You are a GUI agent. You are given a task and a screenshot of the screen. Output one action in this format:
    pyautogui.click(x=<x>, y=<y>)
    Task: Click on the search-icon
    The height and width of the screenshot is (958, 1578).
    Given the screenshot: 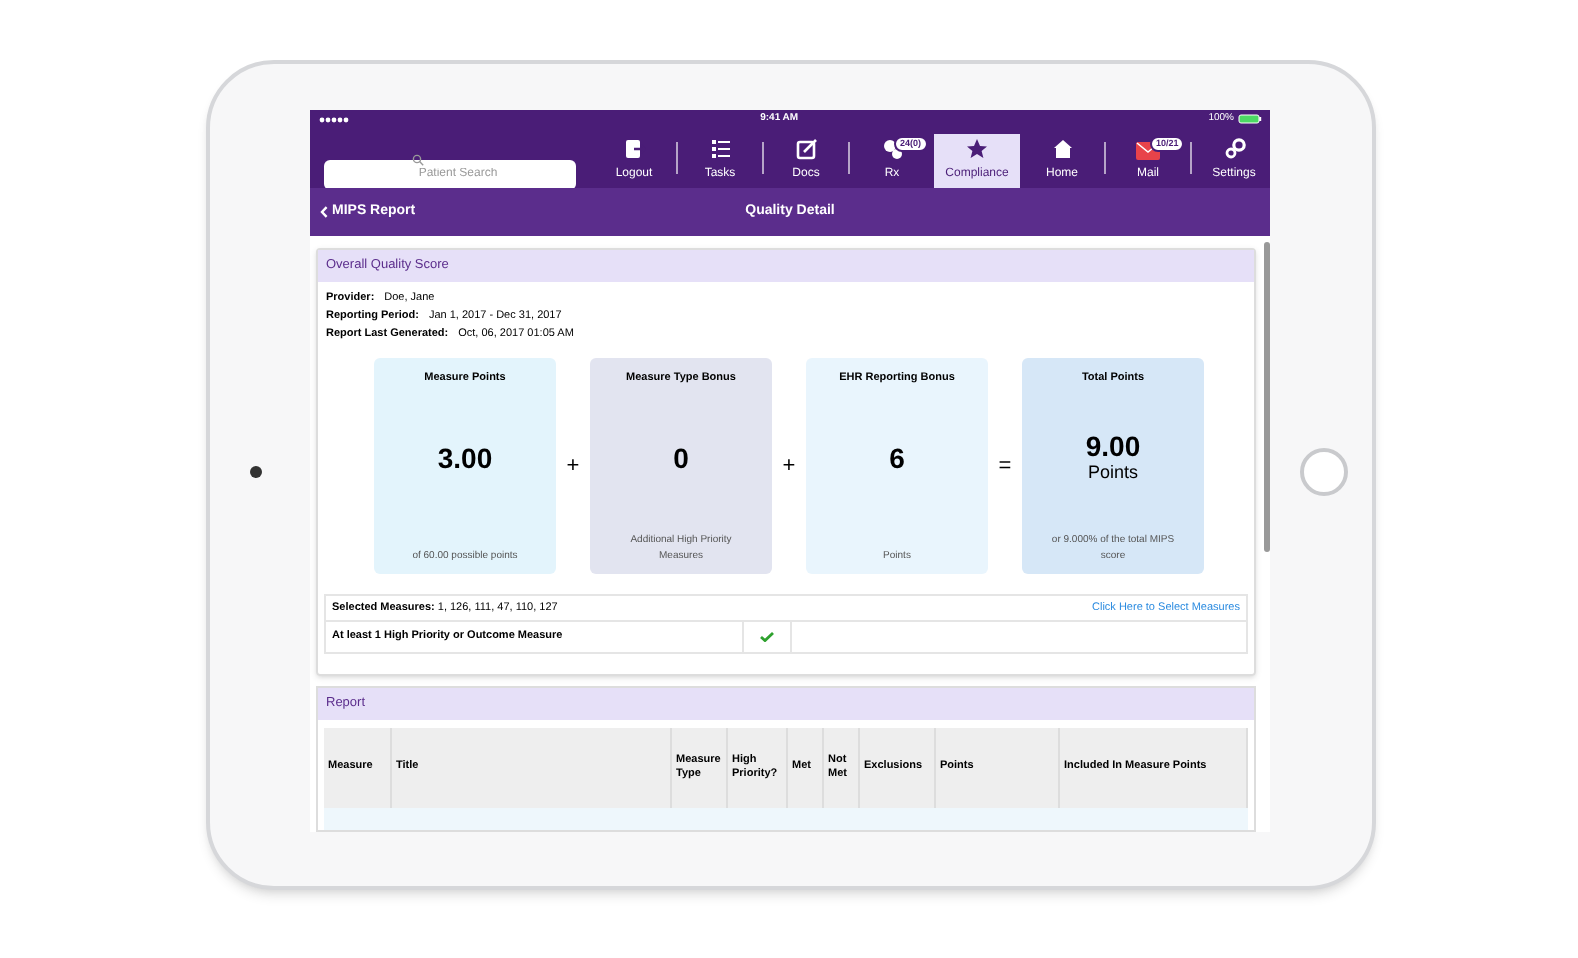 What is the action you would take?
    pyautogui.click(x=418, y=160)
    